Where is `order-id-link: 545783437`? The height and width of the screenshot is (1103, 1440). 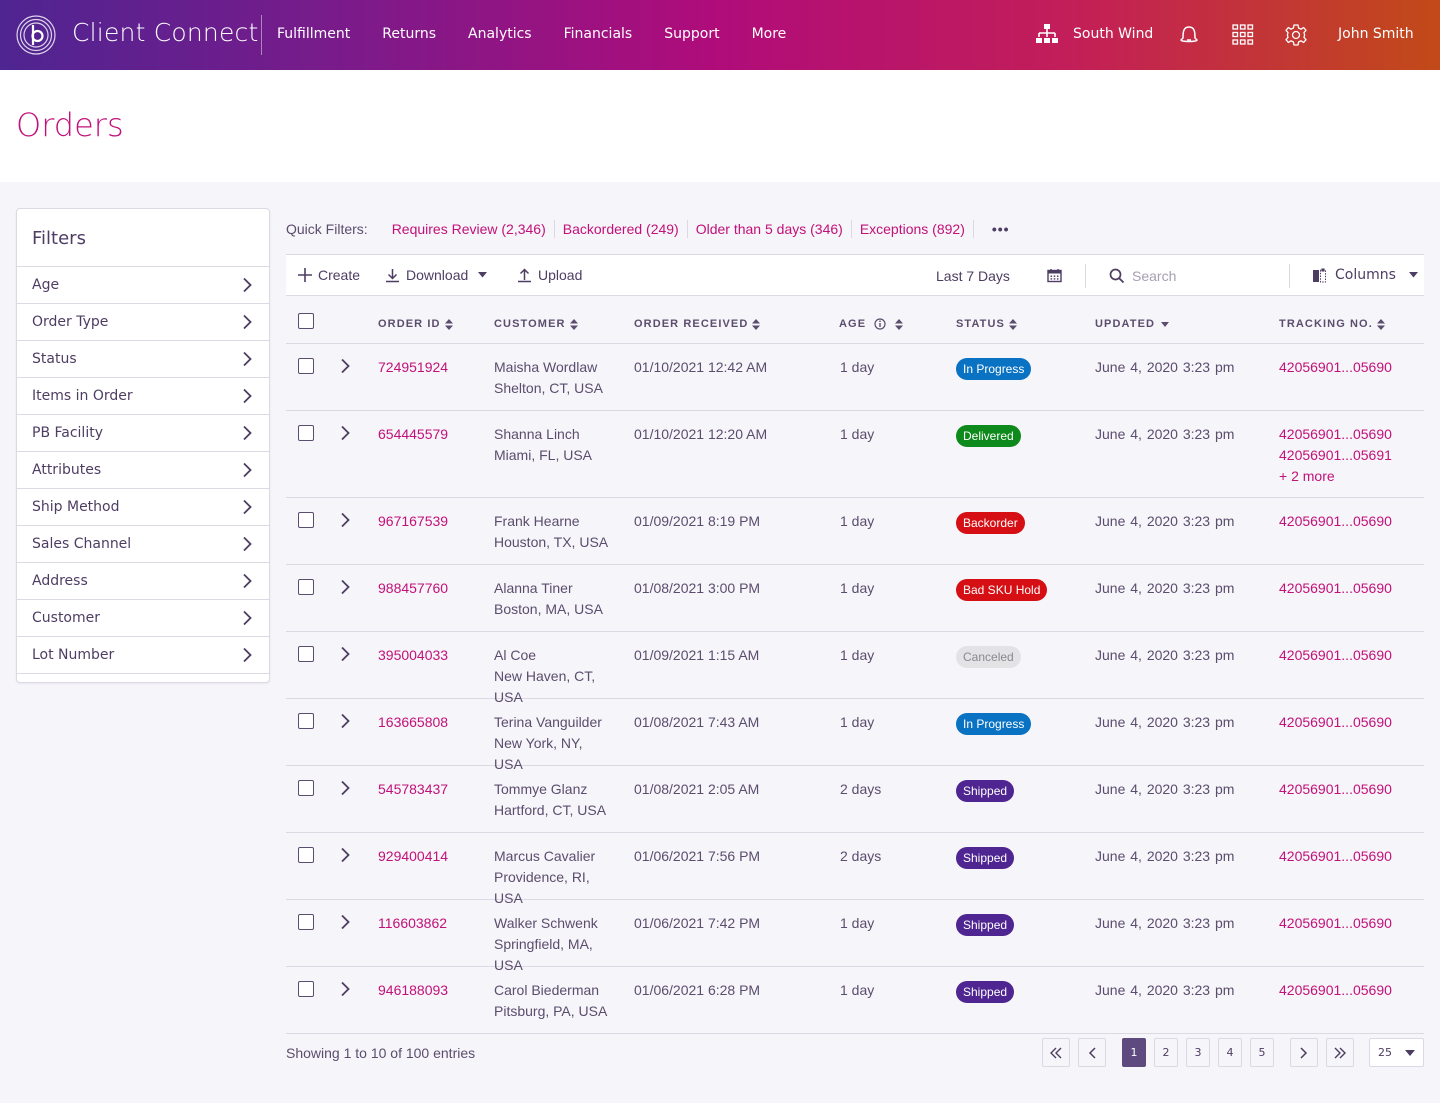 order-id-link: 545783437 is located at coordinates (413, 789).